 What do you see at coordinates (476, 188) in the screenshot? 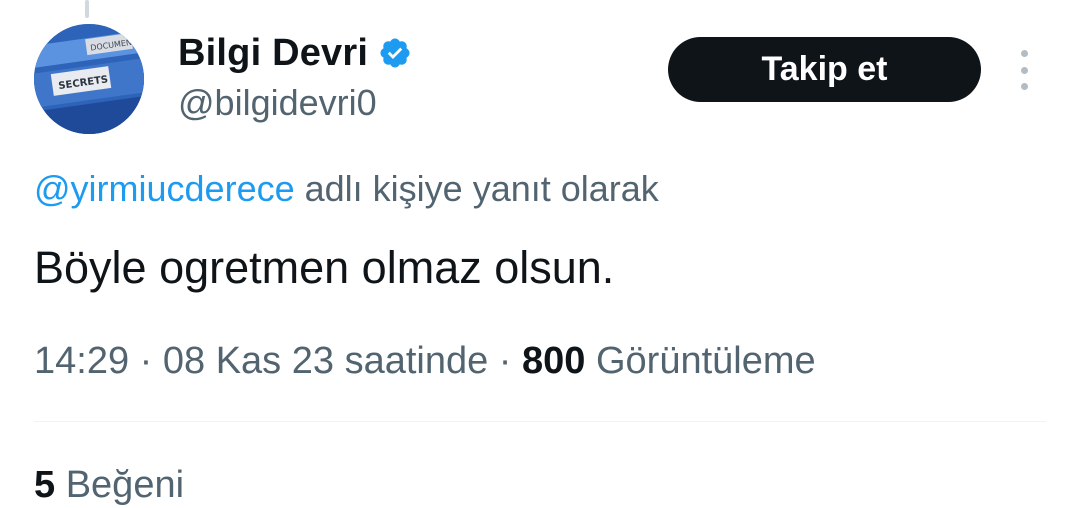
I see `reply-context-text: adlı kişiye yanıt olarak` at bounding box center [476, 188].